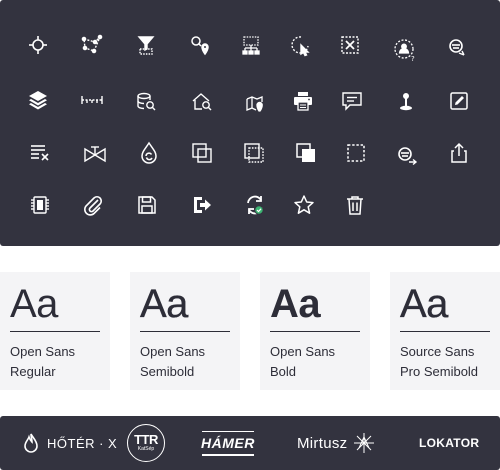 This screenshot has height=470, width=500. I want to click on hamer-logo: HÁMER, so click(228, 443).